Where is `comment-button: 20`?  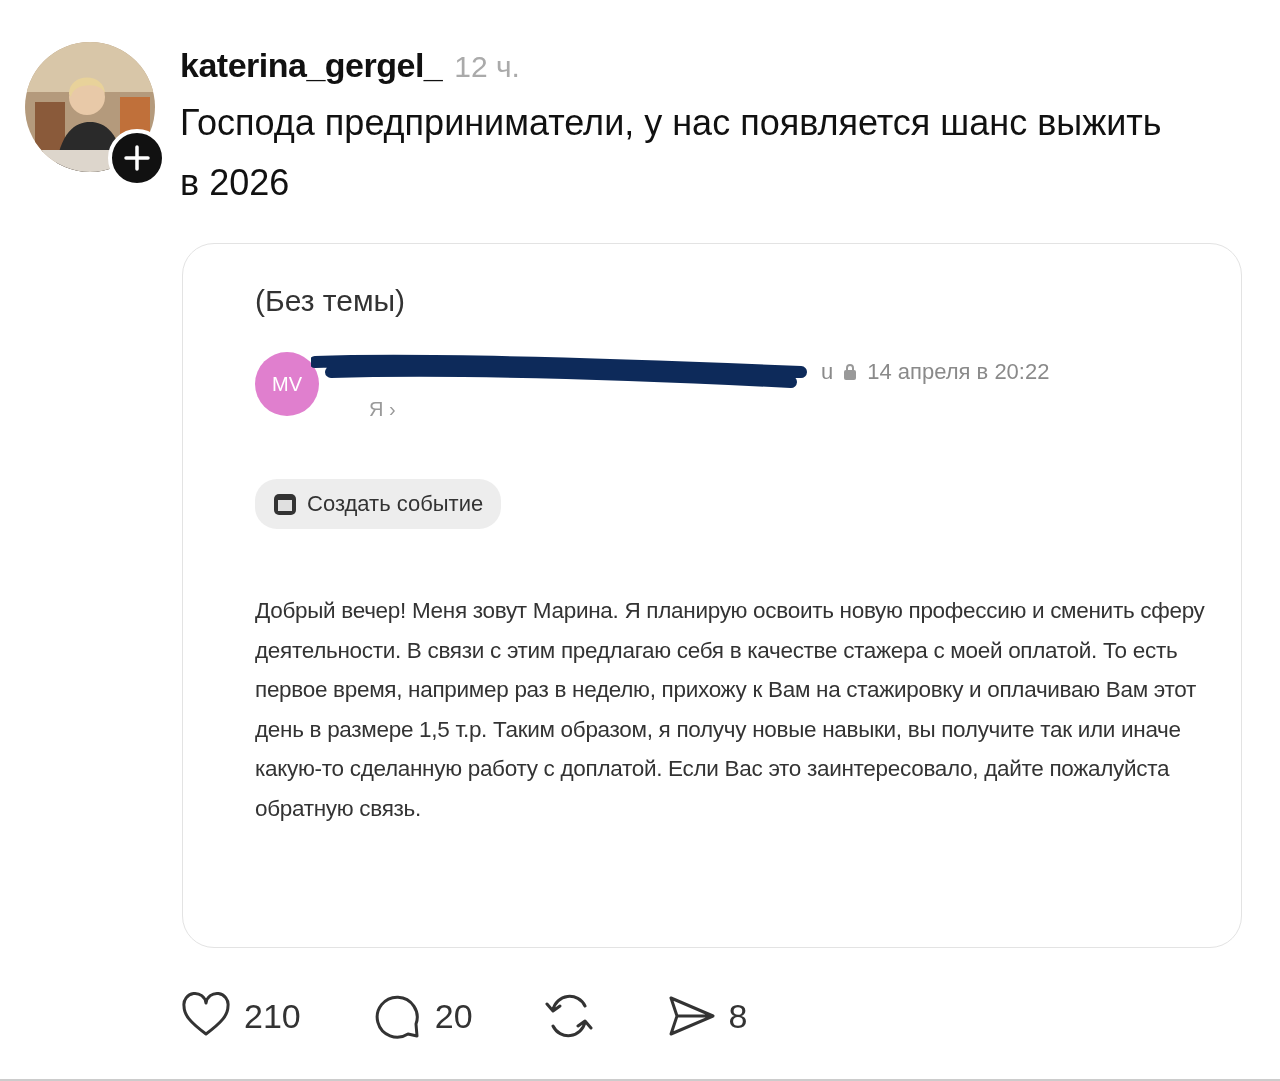
comment-button: 20 is located at coordinates (421, 1016).